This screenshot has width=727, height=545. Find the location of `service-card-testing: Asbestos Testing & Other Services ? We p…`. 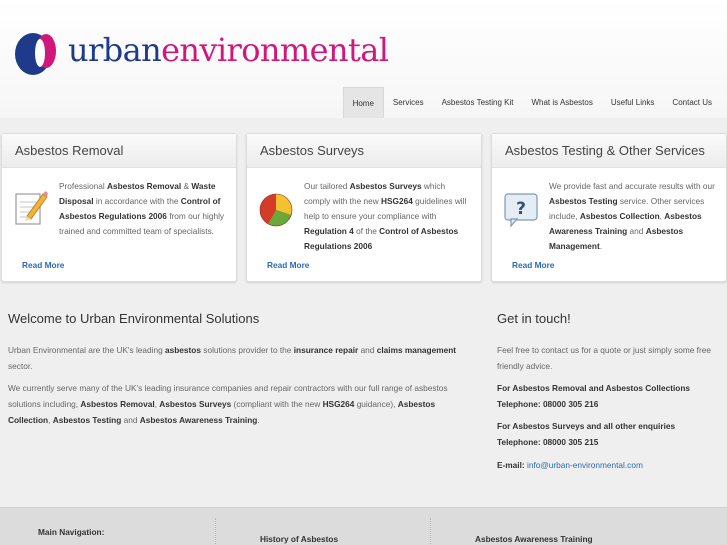

service-card-testing: Asbestos Testing & Other Services ? We p… is located at coordinates (609, 207).